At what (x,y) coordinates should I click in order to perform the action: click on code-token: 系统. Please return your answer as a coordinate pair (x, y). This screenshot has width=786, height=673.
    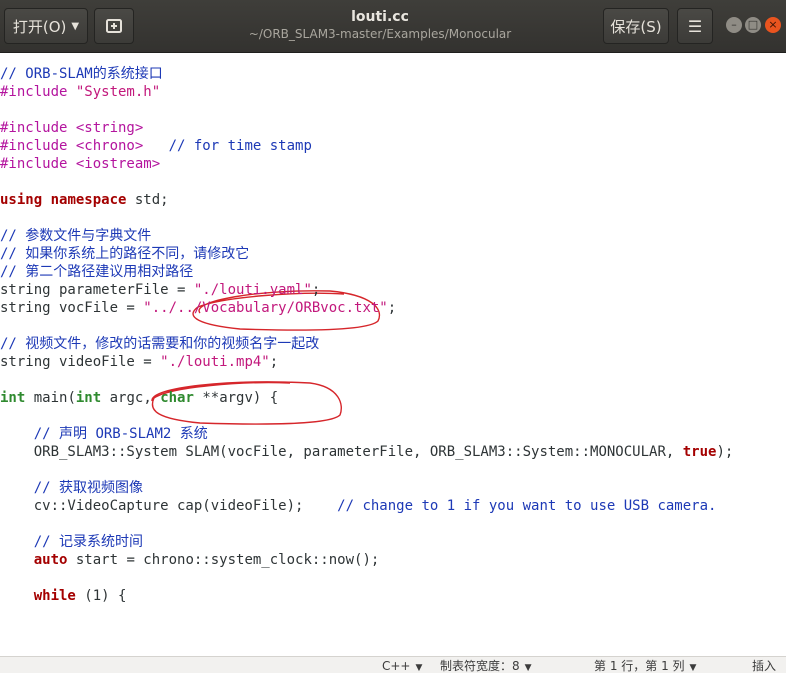
    Looking at the image, I should click on (193, 434).